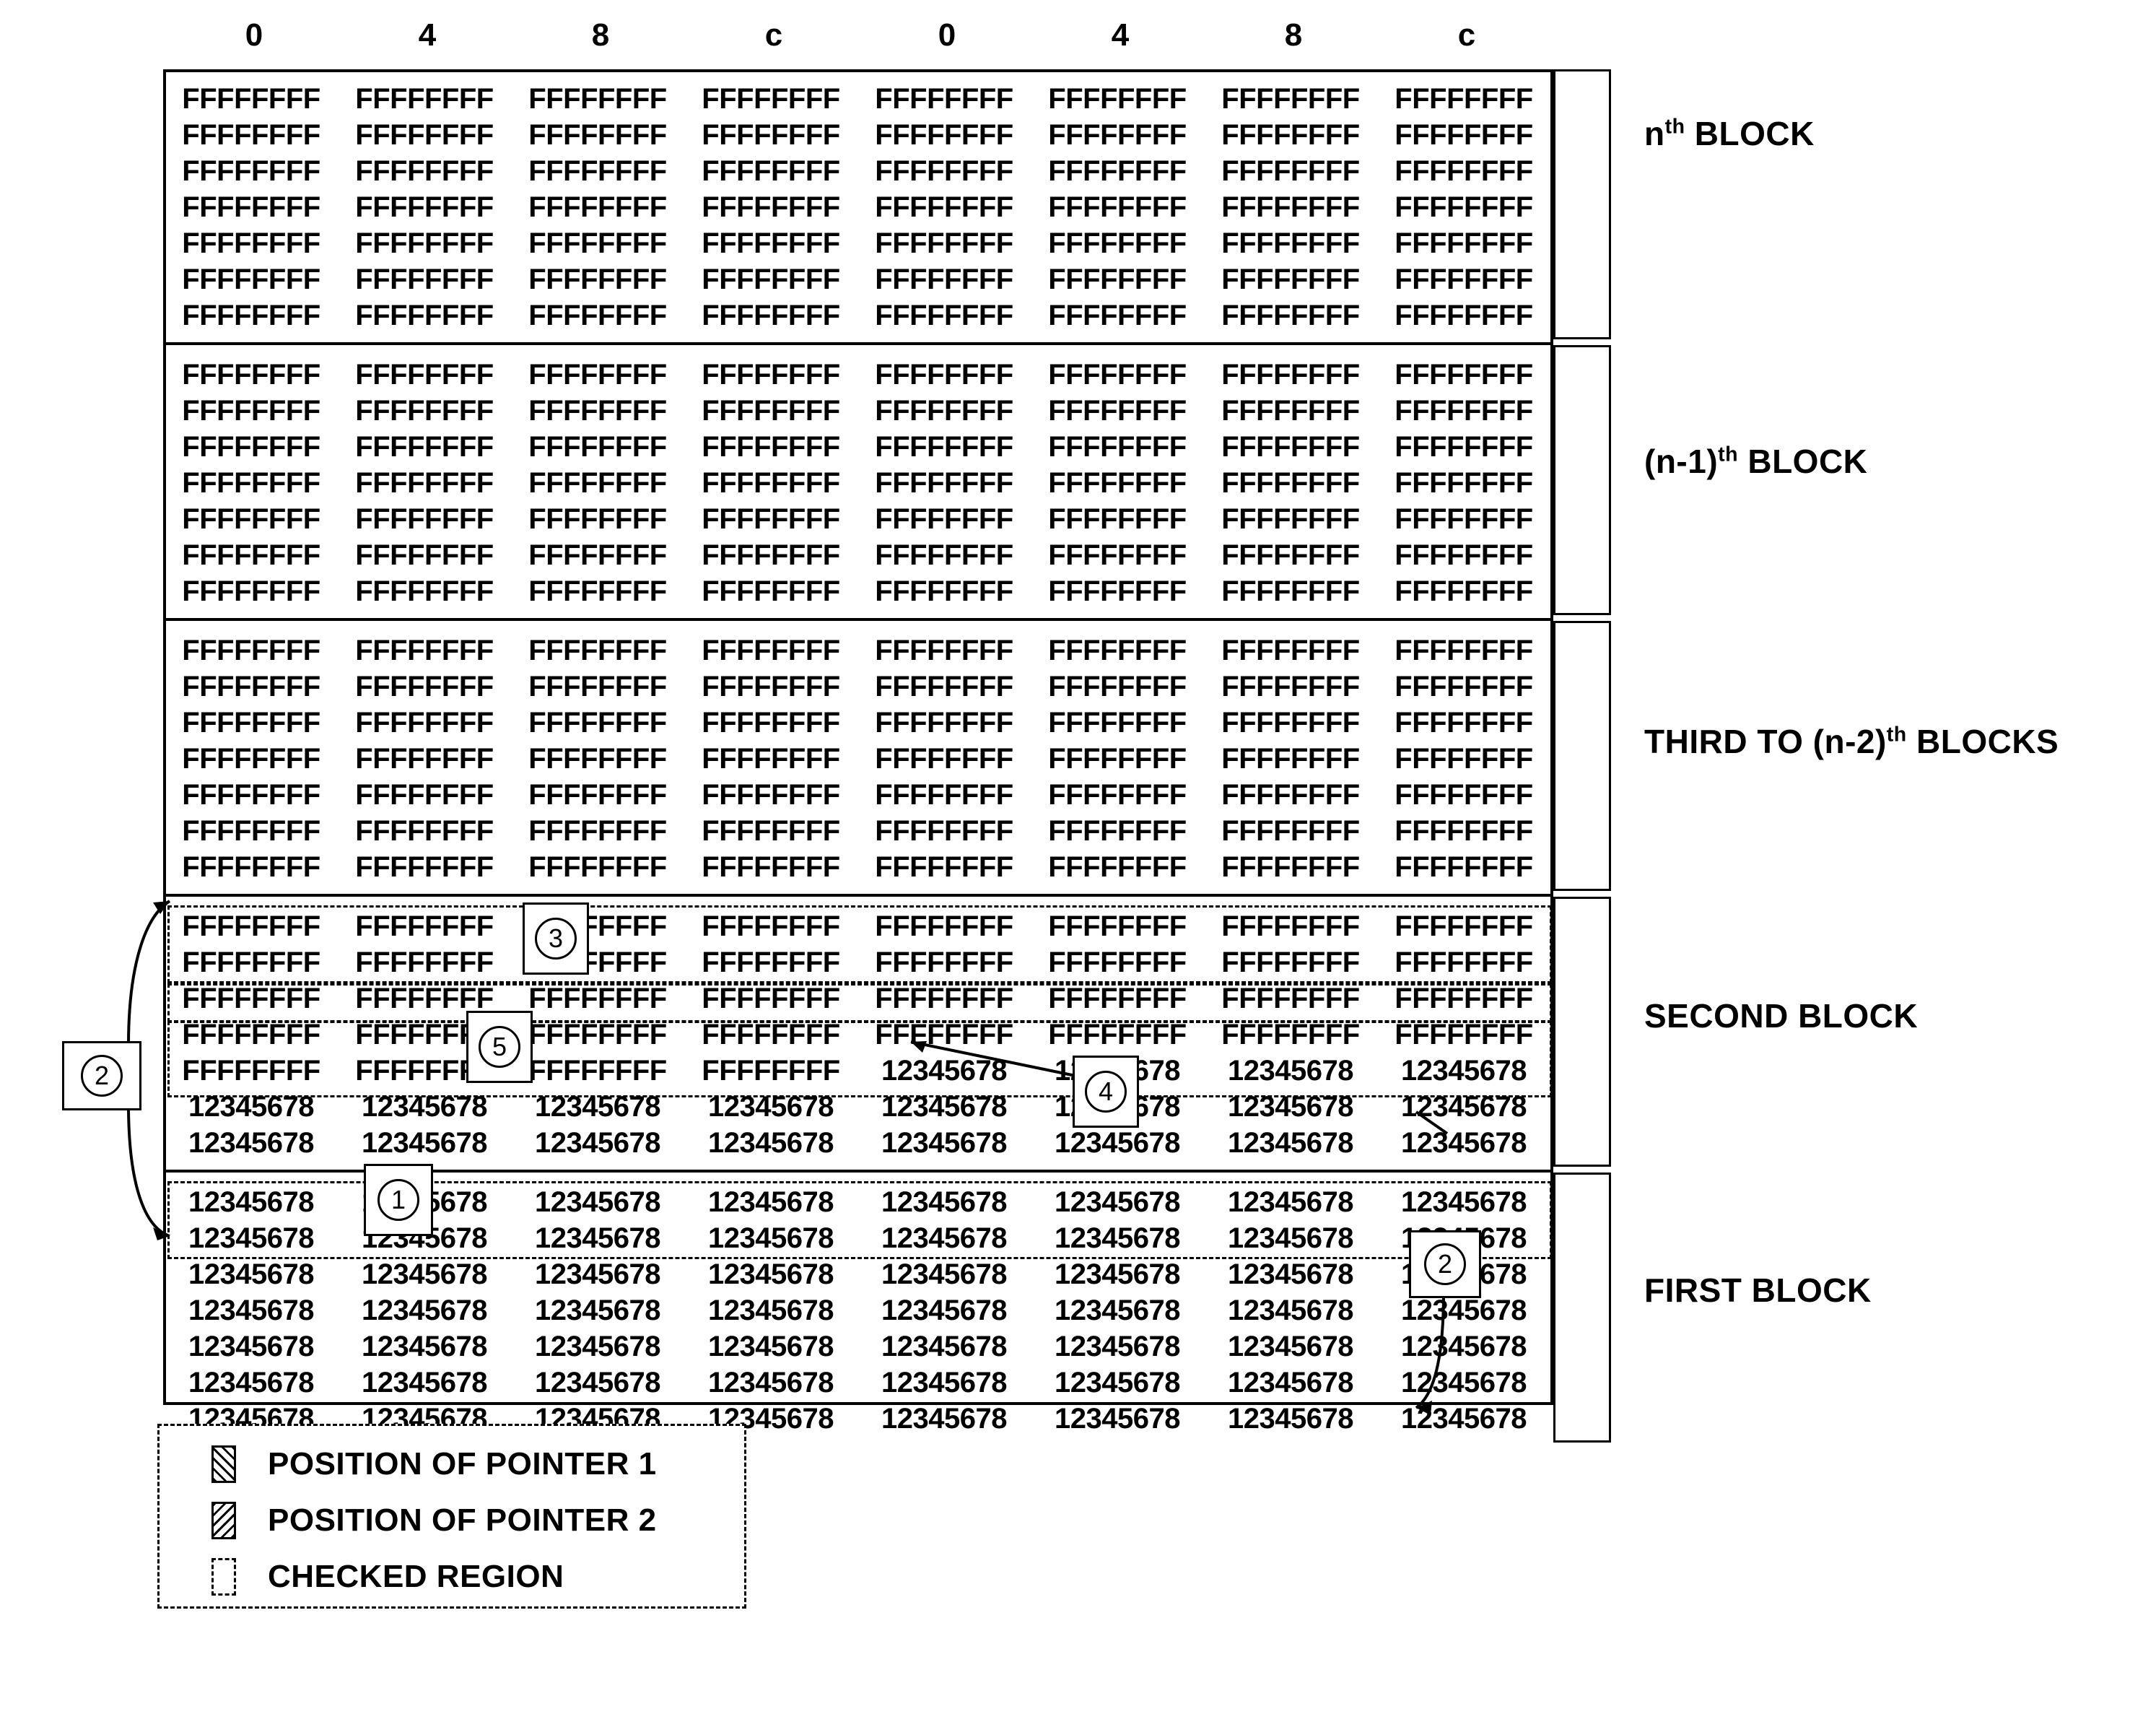  I want to click on callout-5-number: 5, so click(499, 1047).